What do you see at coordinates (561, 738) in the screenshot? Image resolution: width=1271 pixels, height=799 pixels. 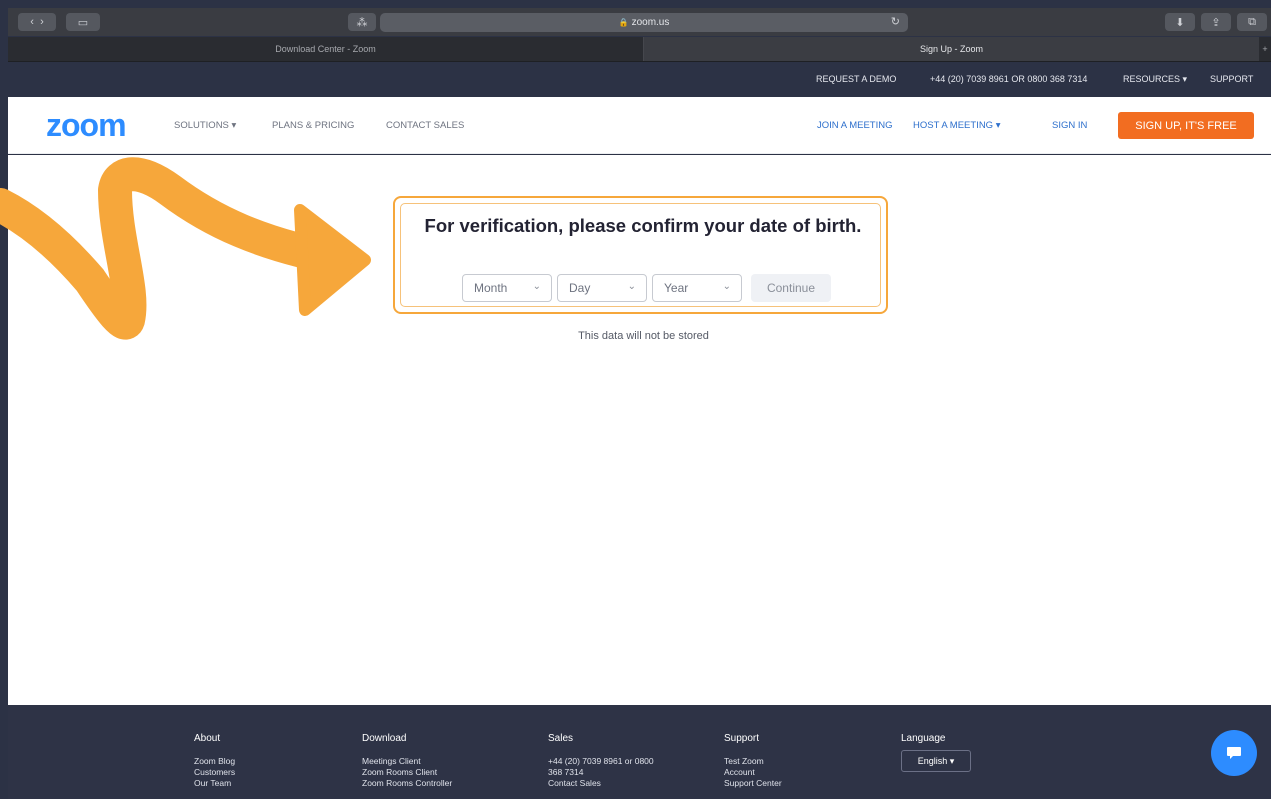 I see `footer-sales-title: Sales` at bounding box center [561, 738].